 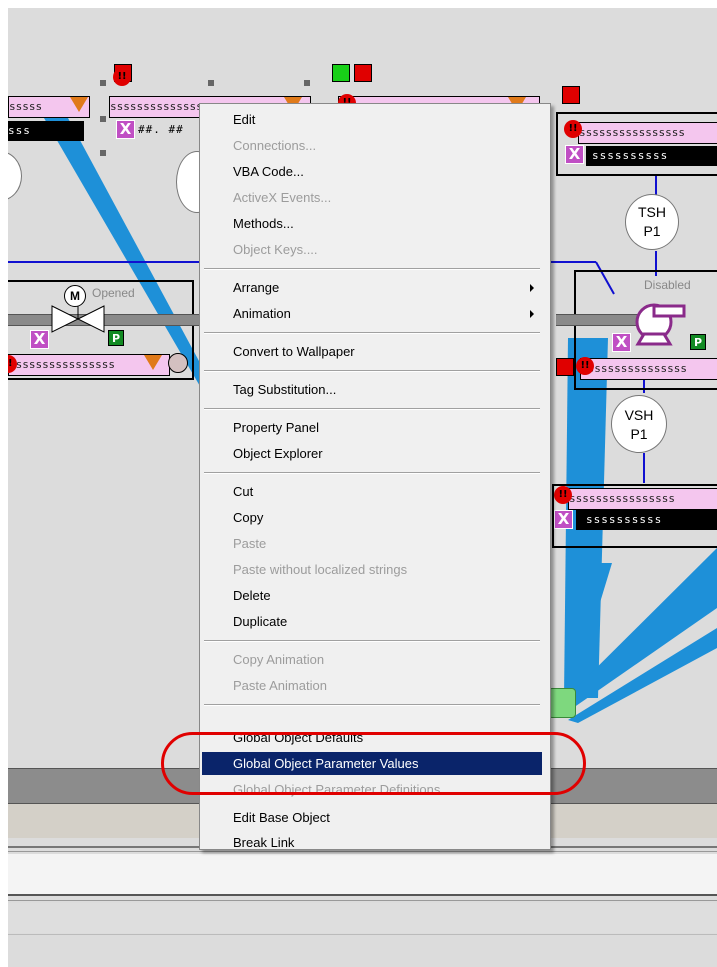 What do you see at coordinates (372, 817) in the screenshot?
I see `menu-item-edit-base-object: Edit Base Object` at bounding box center [372, 817].